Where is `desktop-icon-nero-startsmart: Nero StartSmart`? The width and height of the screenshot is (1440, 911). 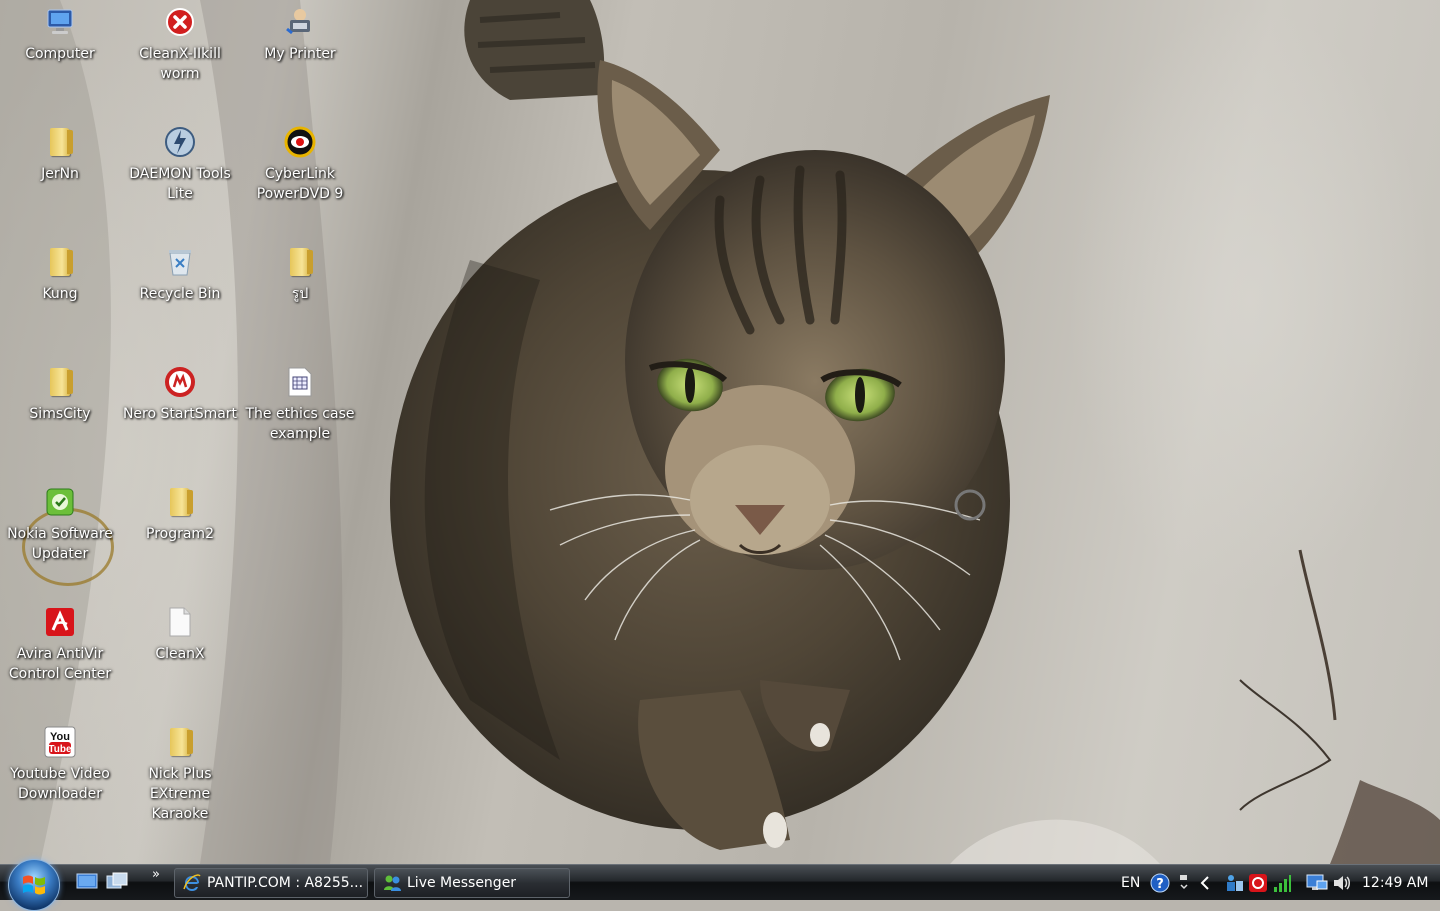 desktop-icon-nero-startsmart: Nero StartSmart is located at coordinates (180, 394).